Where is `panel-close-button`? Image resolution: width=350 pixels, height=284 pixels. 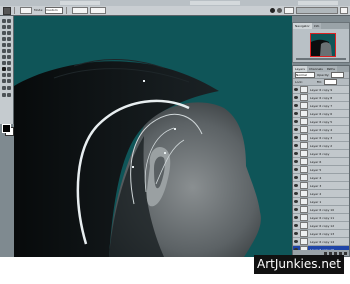
panel-close-button is located at coordinates (344, 10).